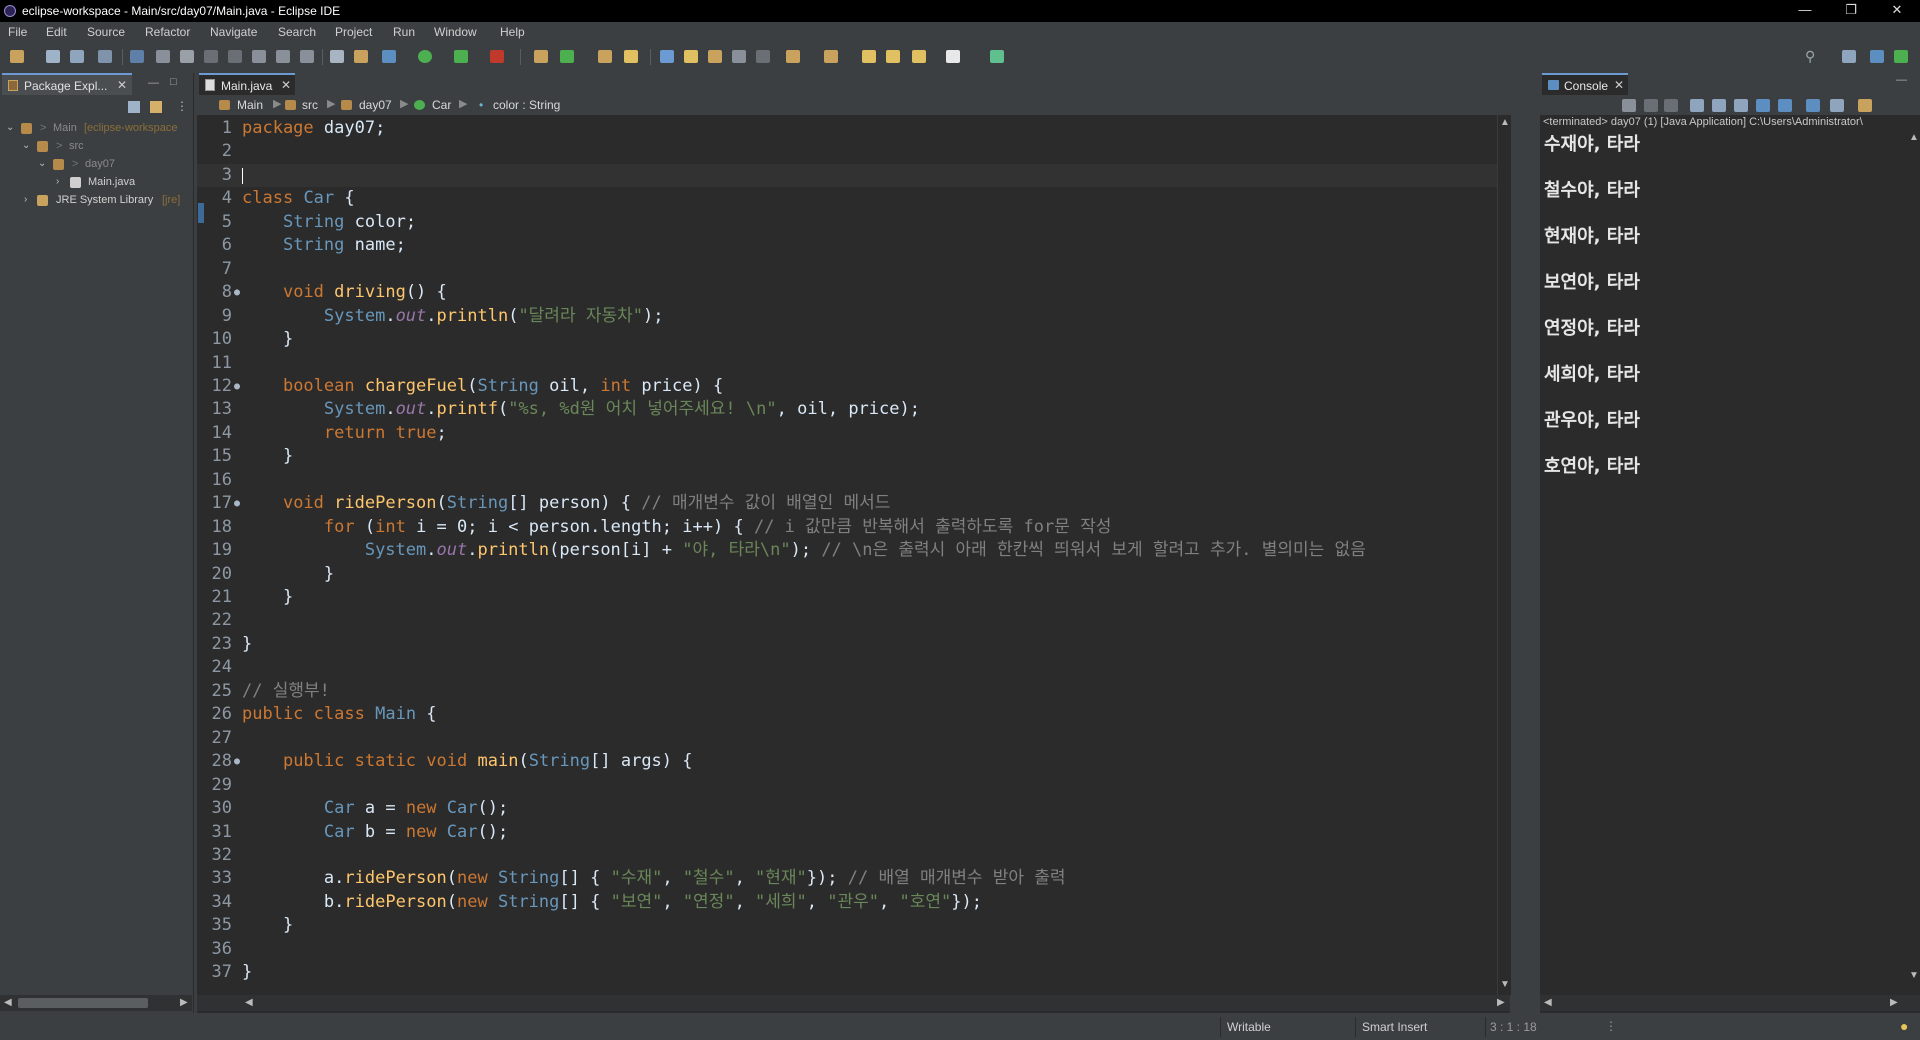 This screenshot has width=1920, height=1040. Describe the element at coordinates (297, 32) in the screenshot. I see `menu-search: Search` at that location.